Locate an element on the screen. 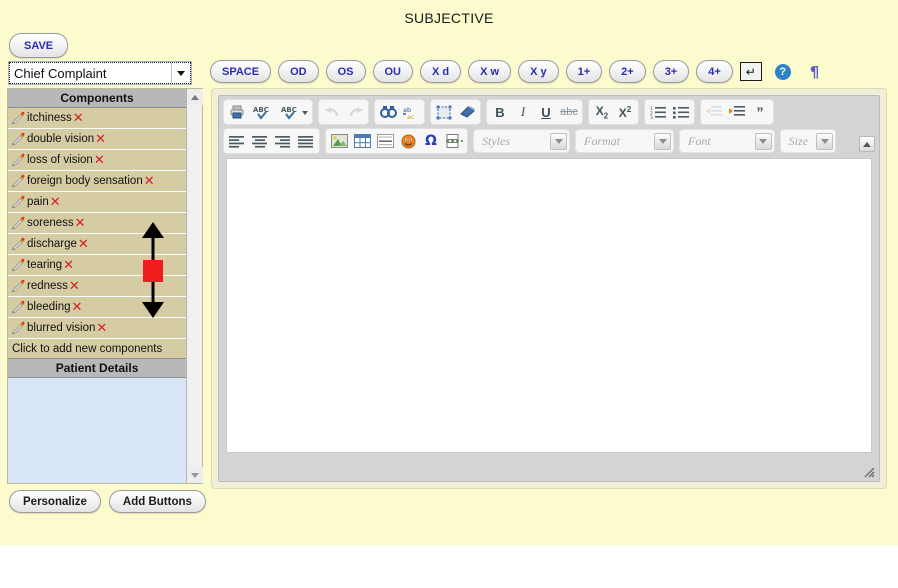 Image resolution: width=898 pixels, height=588 pixels. replace-icon: ab ac is located at coordinates (411, 112).